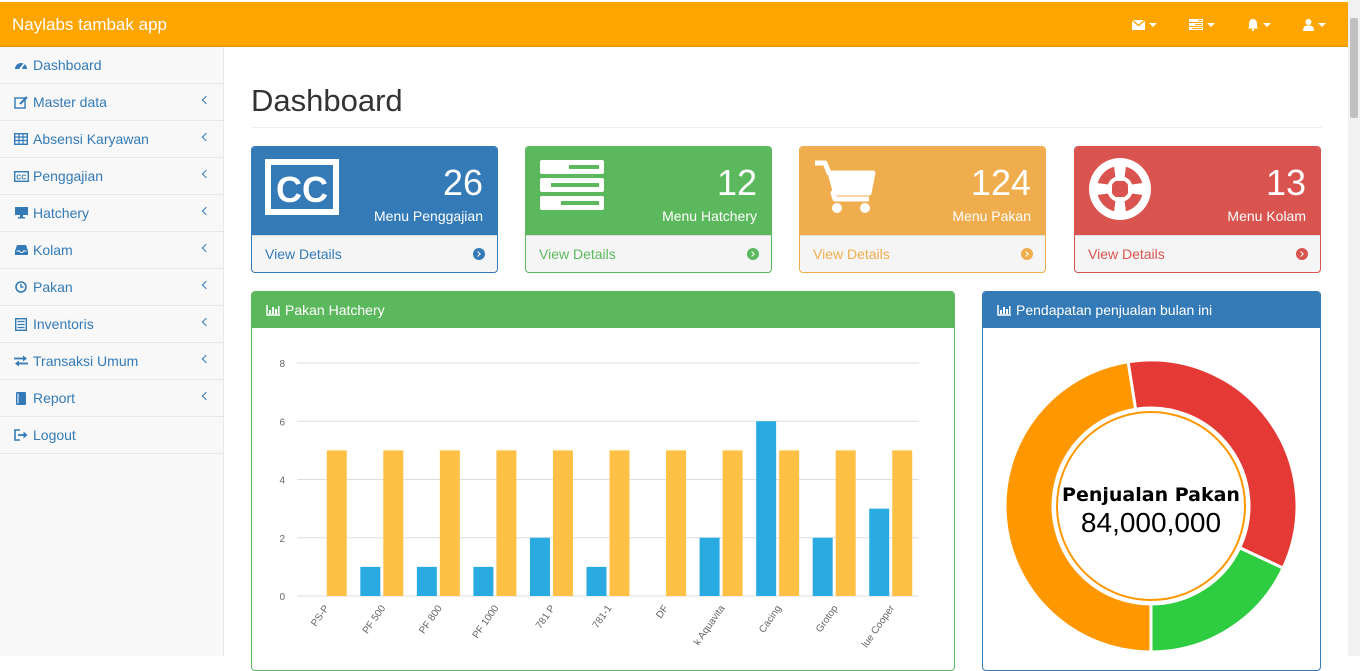 The height and width of the screenshot is (671, 1360). What do you see at coordinates (282, 597) in the screenshot?
I see `y-tick-label: 0` at bounding box center [282, 597].